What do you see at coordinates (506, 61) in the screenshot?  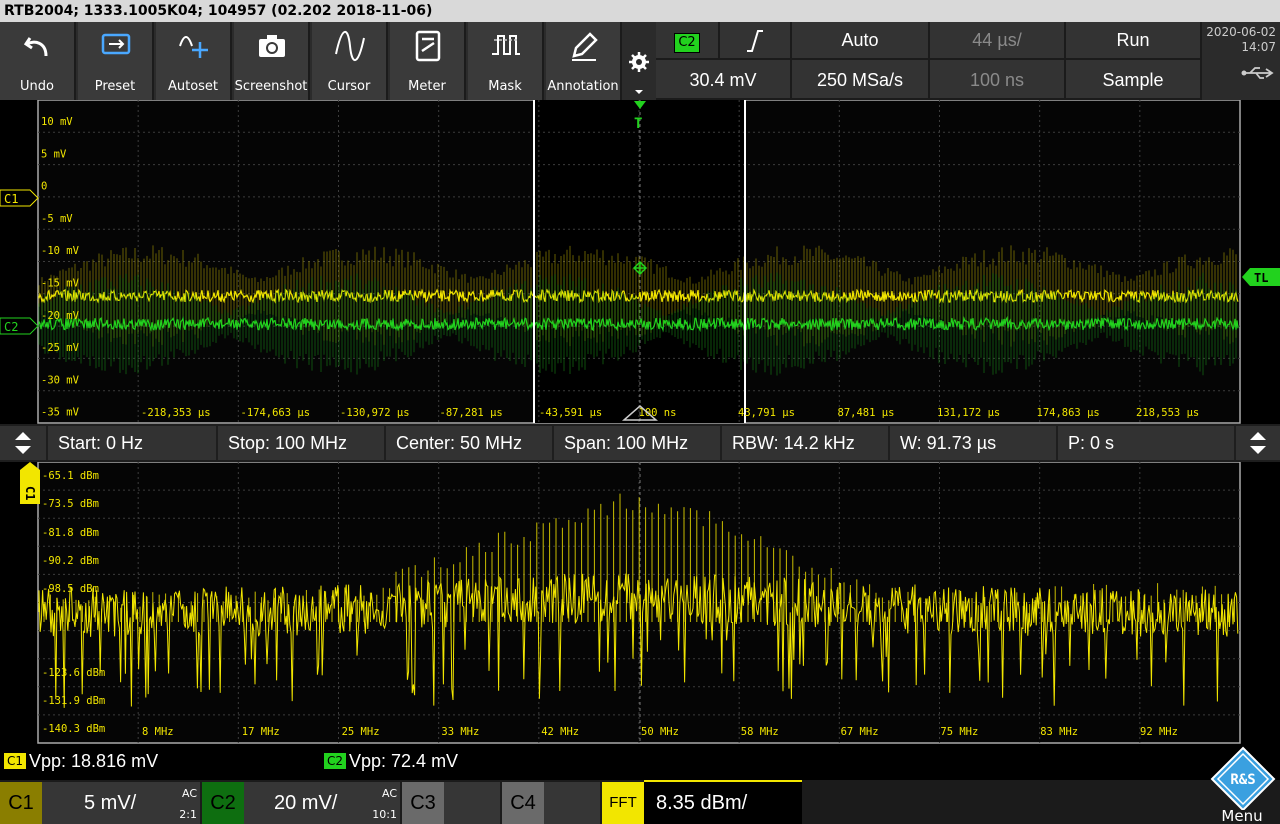 I see `mask-button: Mask` at bounding box center [506, 61].